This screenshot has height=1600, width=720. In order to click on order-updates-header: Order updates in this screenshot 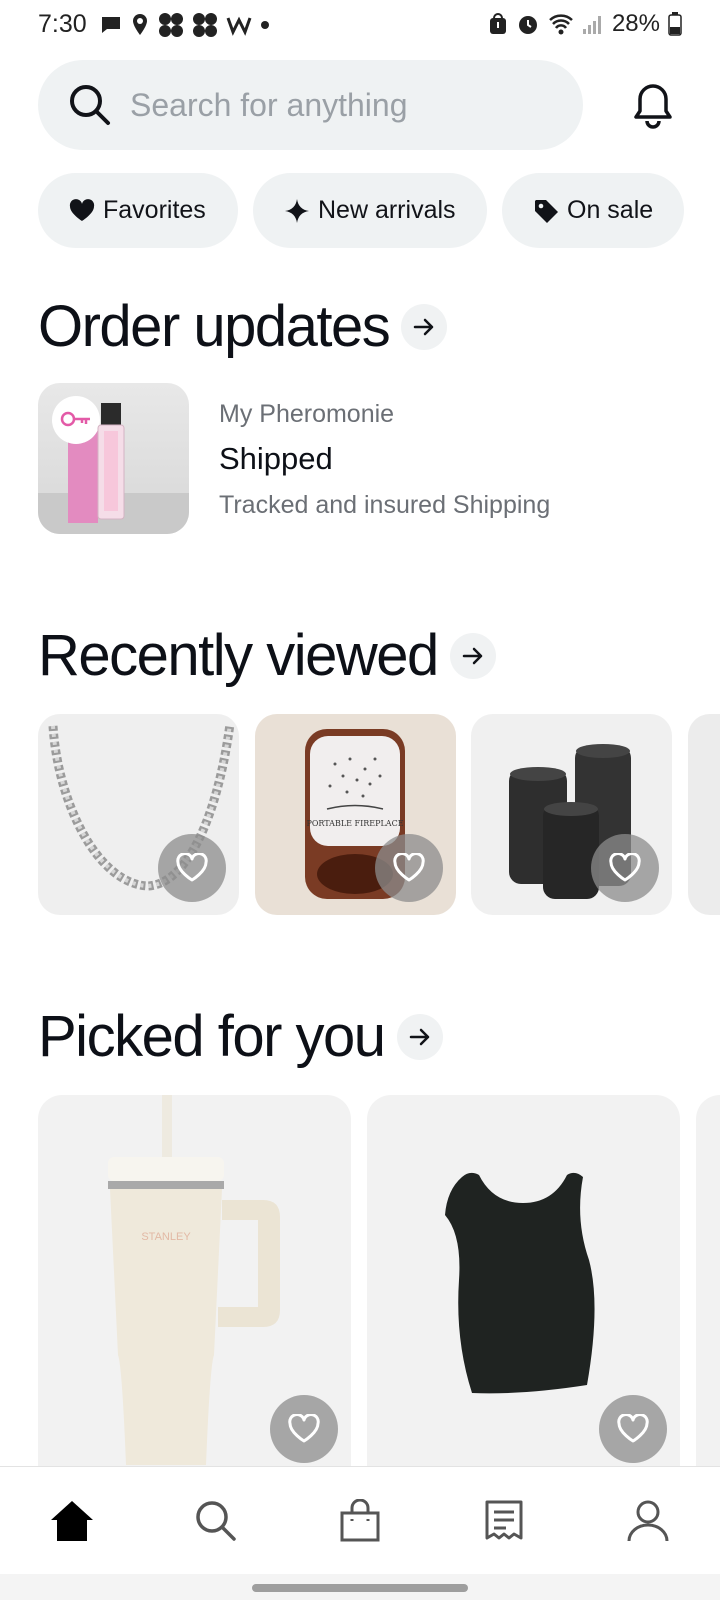, I will do `click(243, 326)`.